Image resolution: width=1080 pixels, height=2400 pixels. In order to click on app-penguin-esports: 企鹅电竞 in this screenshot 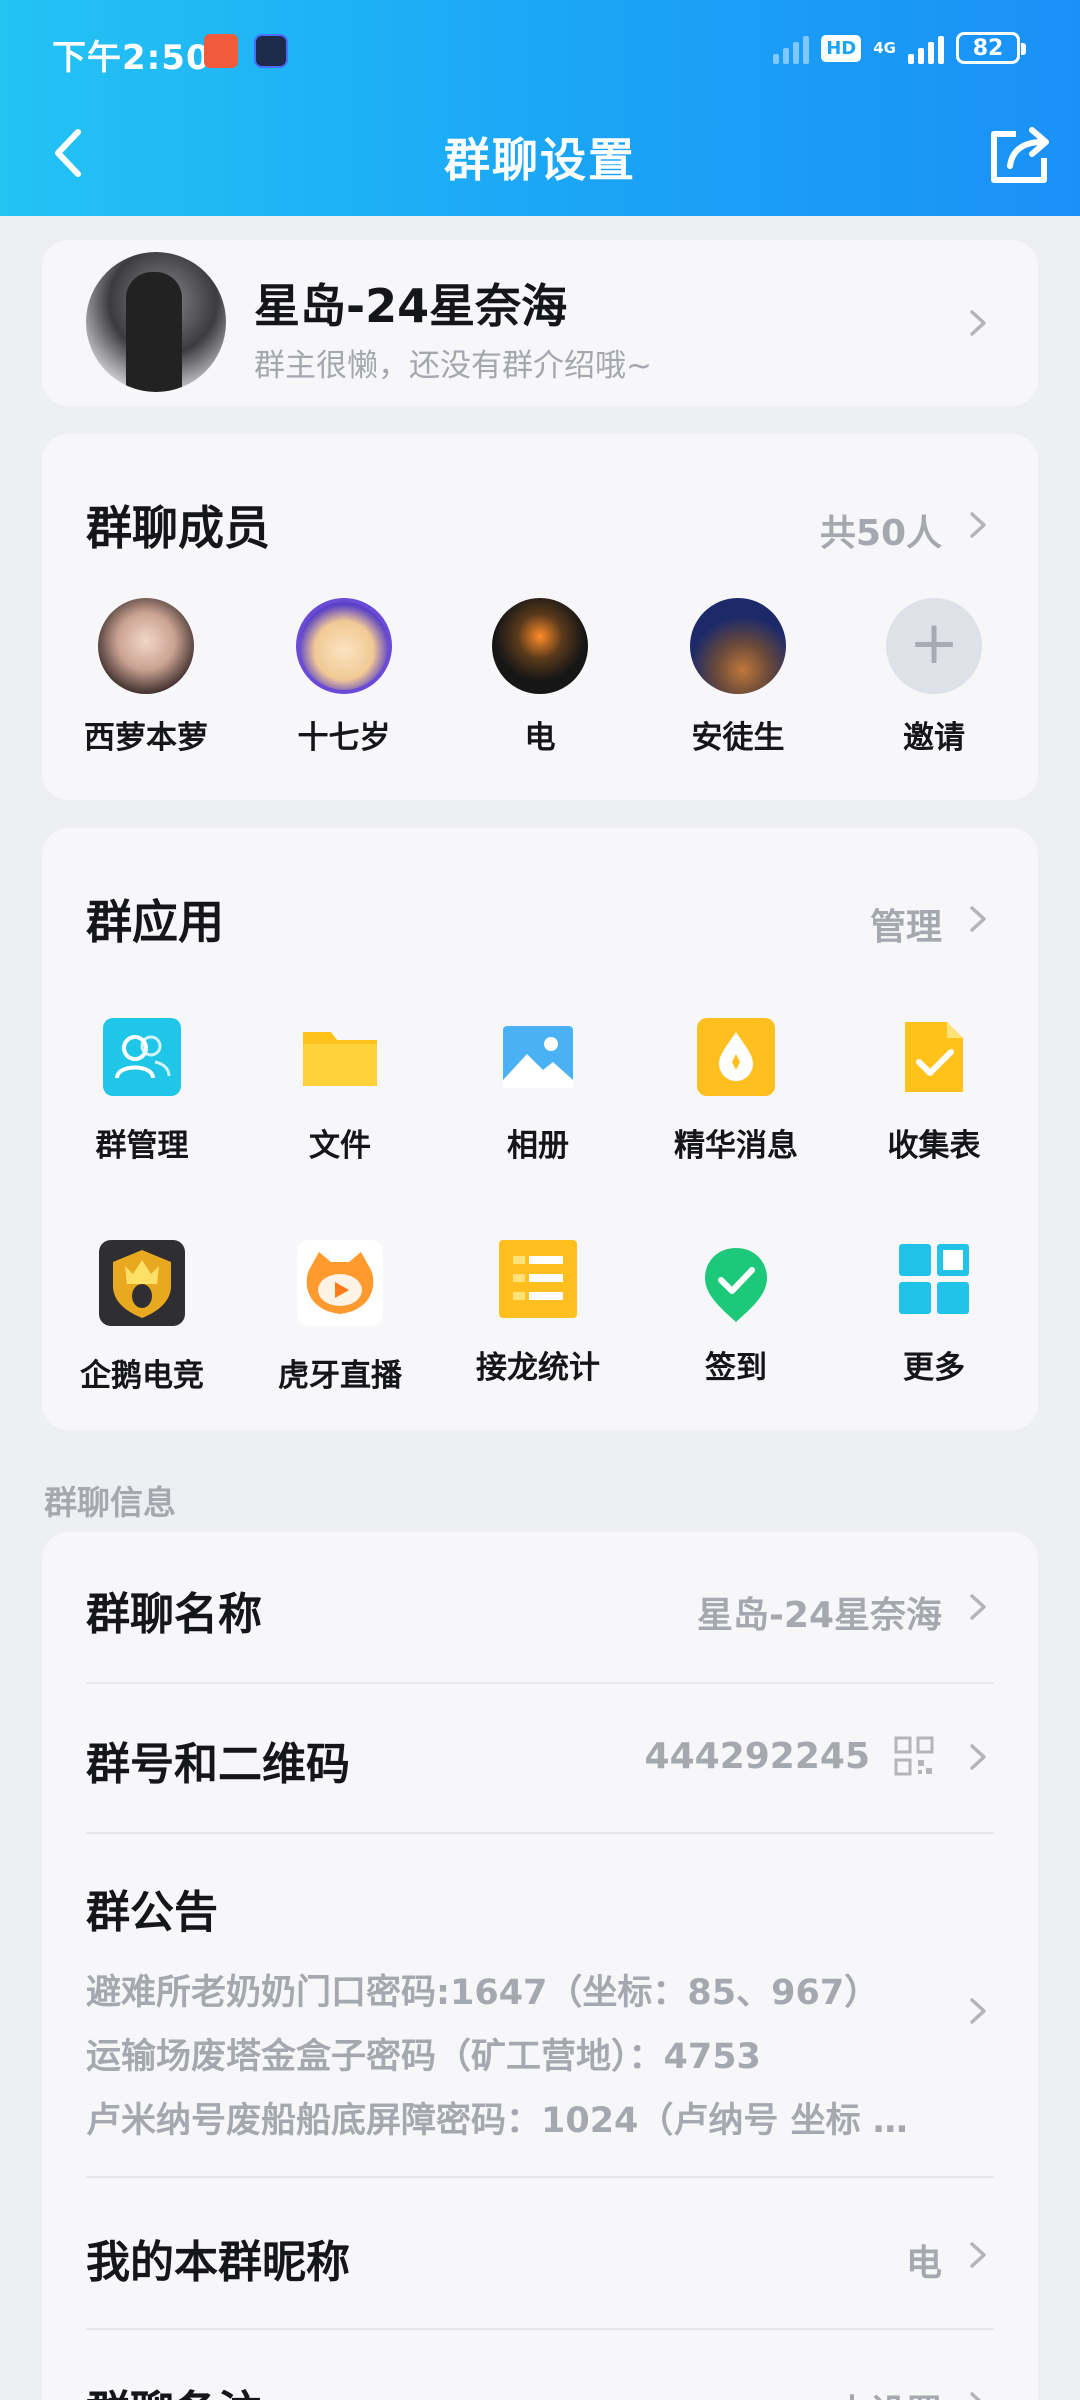, I will do `click(142, 1317)`.